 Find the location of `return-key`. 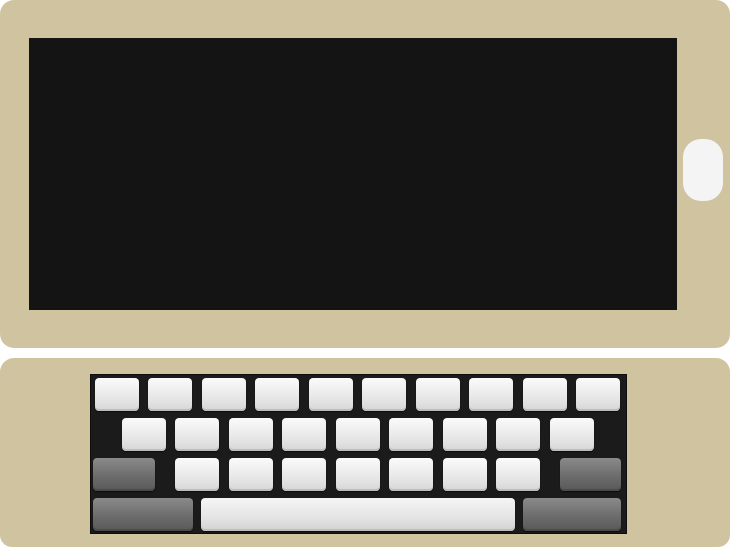

return-key is located at coordinates (572, 514).